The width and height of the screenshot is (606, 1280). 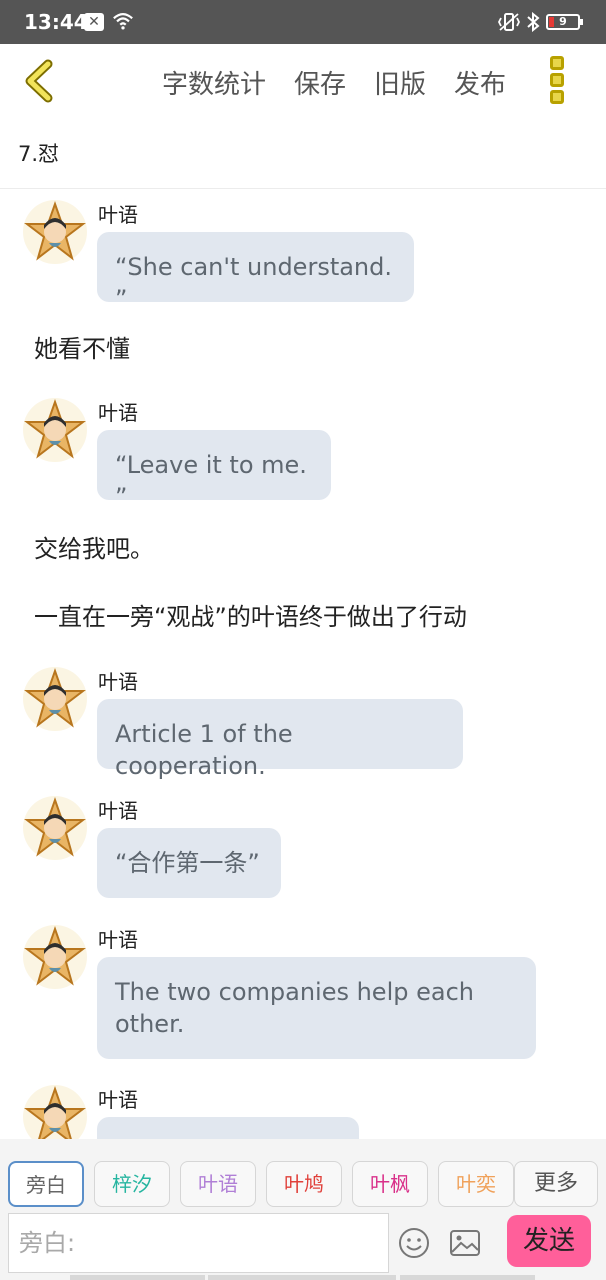 I want to click on role-yejiu: 叶鸠, so click(x=304, y=1184).